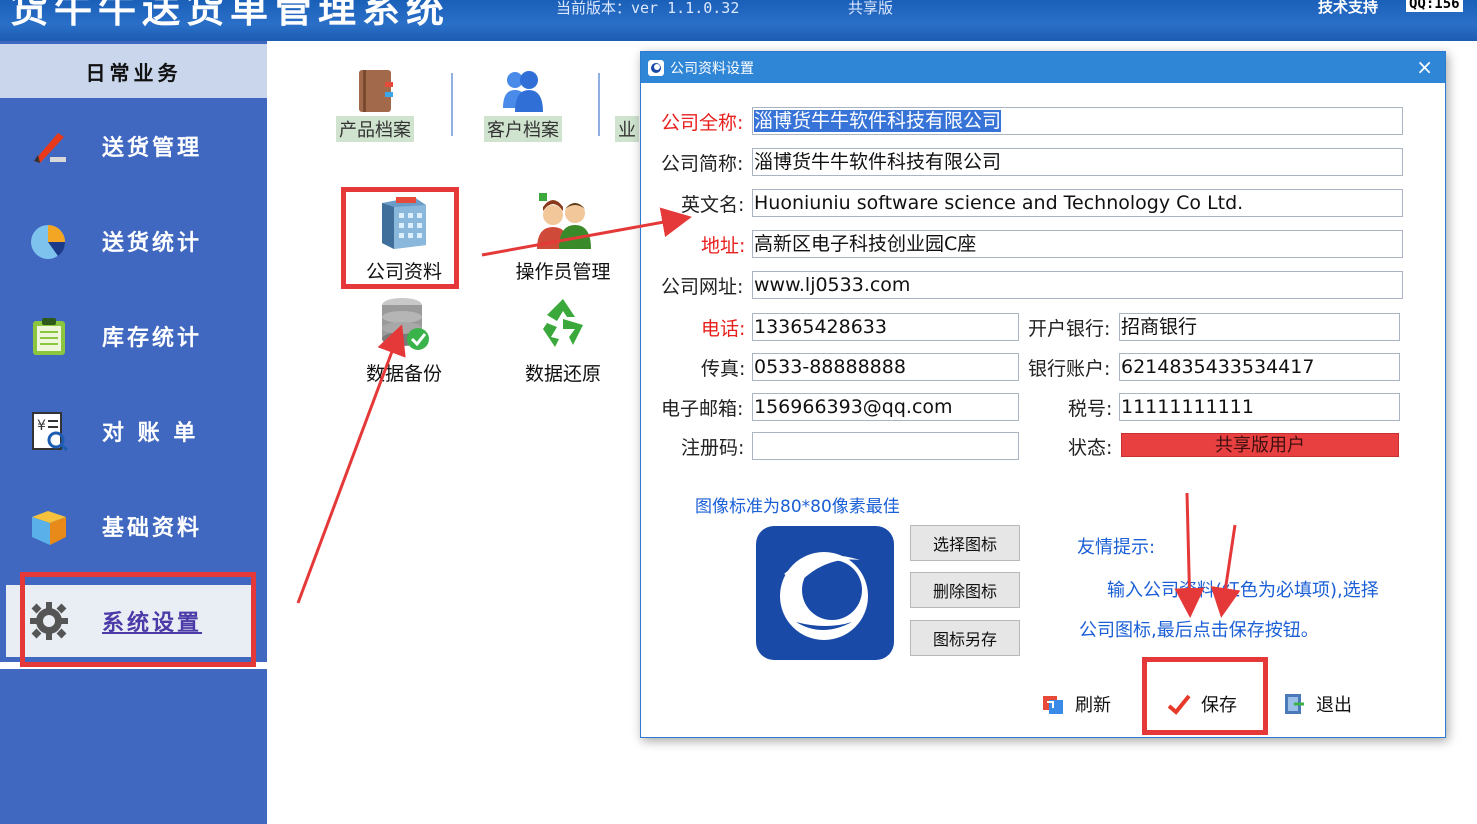 The height and width of the screenshot is (824, 1477). Describe the element at coordinates (965, 590) in the screenshot. I see `delete-icon-button: 删除图标` at that location.